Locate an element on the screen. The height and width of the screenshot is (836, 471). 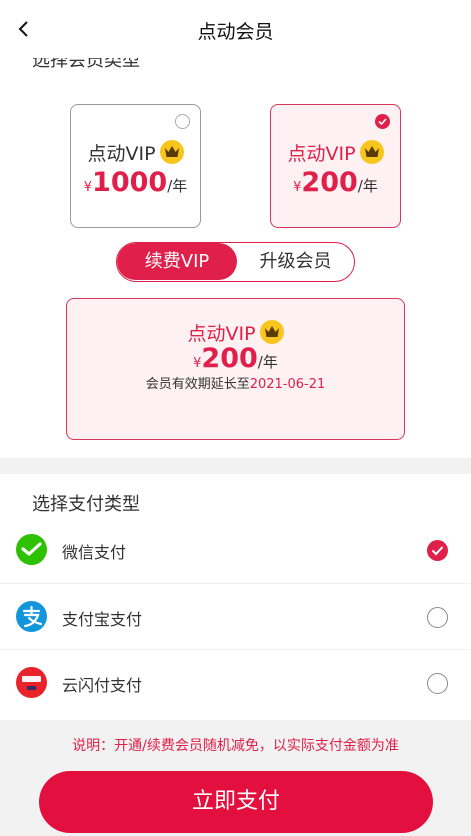
alipay-icon is located at coordinates (31, 616).